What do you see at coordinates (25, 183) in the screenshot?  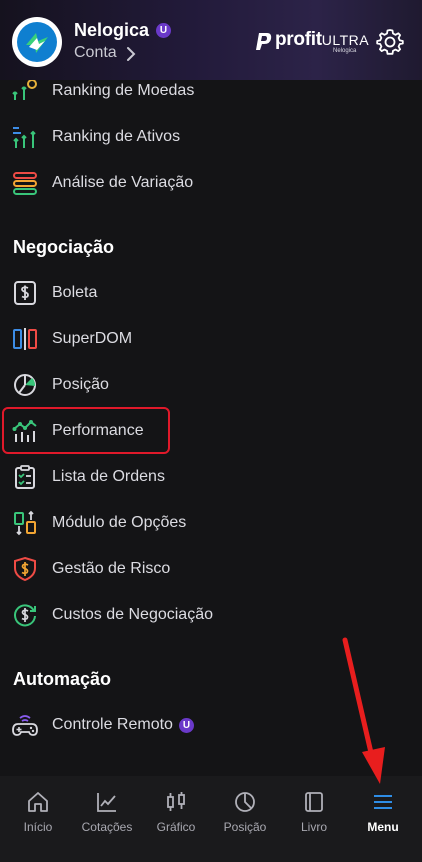 I see `stacked-layers-icon` at bounding box center [25, 183].